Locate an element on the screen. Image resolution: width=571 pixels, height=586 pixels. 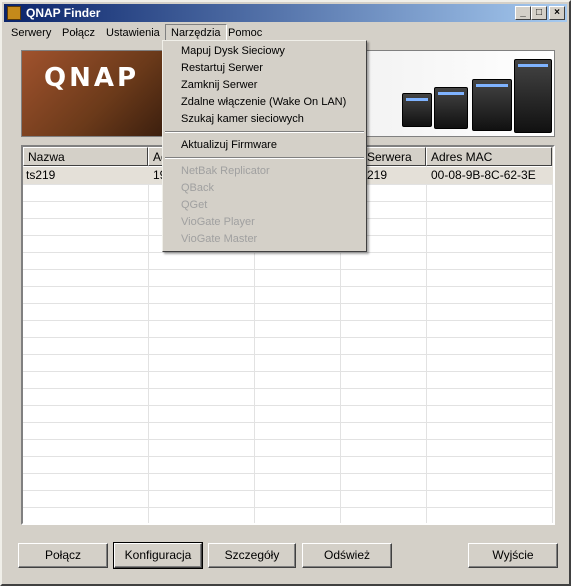
minimize-button: _ is located at coordinates (523, 13).